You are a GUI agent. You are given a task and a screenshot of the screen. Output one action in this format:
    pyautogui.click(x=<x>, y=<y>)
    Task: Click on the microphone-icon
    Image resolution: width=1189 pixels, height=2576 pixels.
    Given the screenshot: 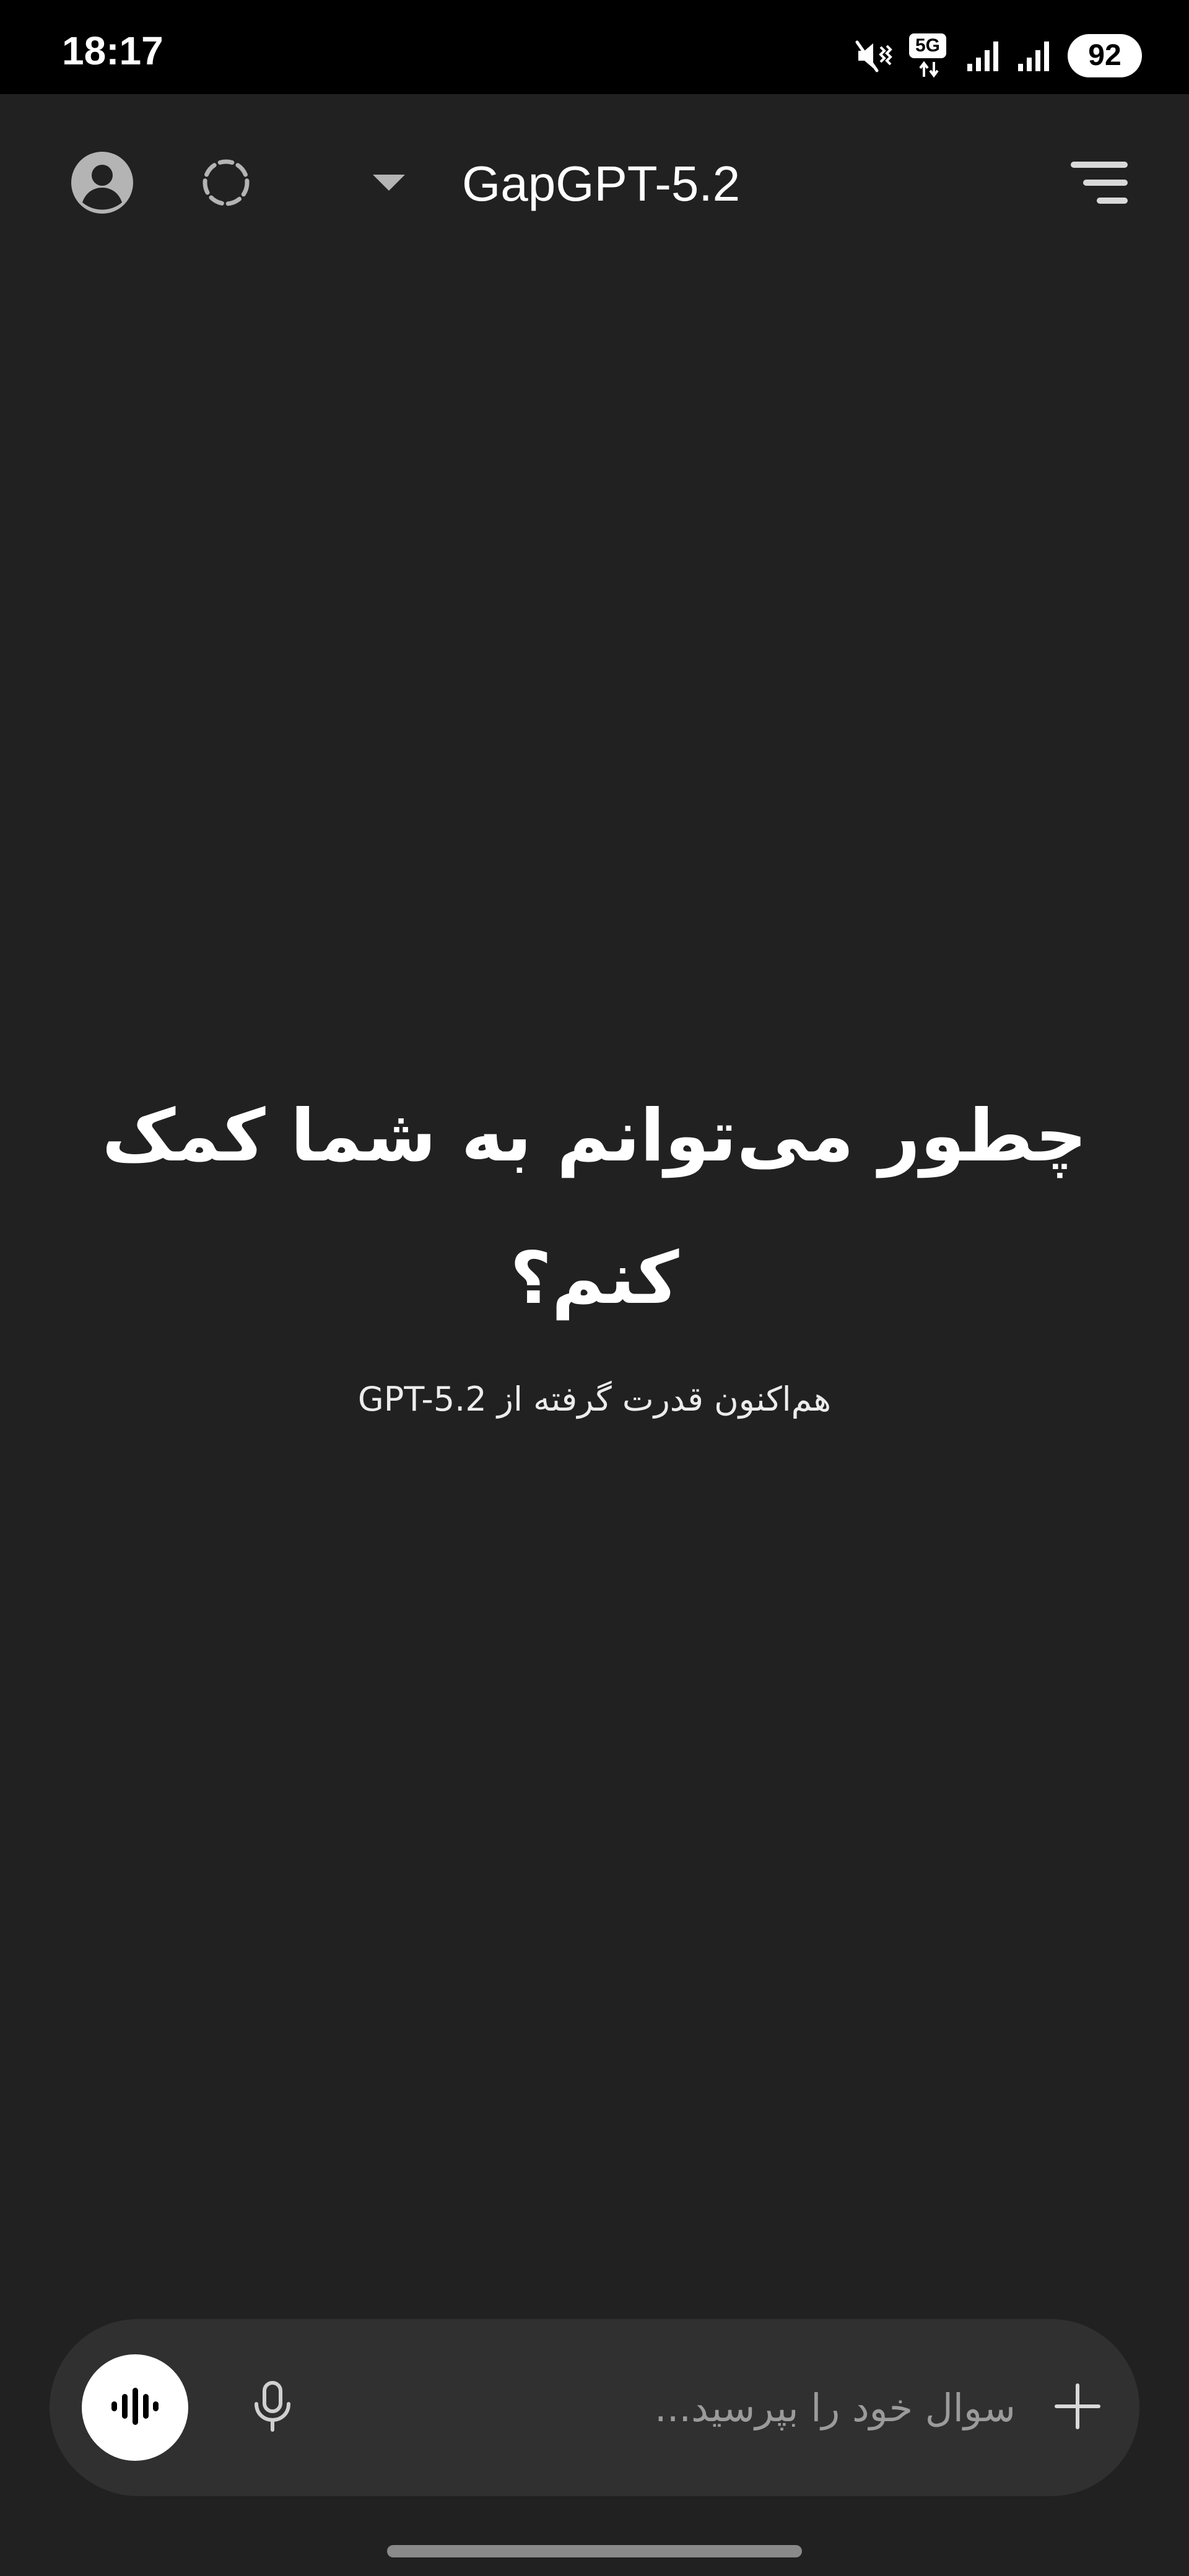 What is the action you would take?
    pyautogui.click(x=272, y=2407)
    